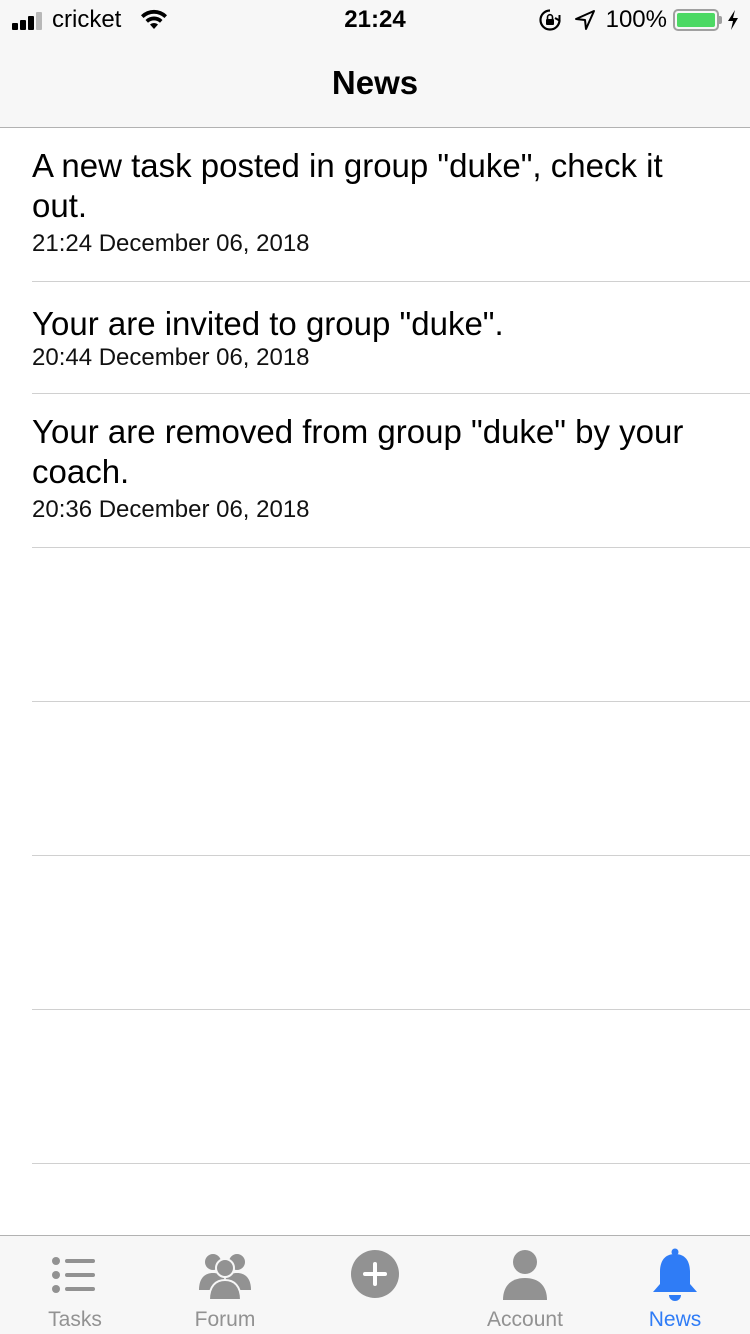  Describe the element at coordinates (550, 20) in the screenshot. I see `rotation-lock-icon` at that location.